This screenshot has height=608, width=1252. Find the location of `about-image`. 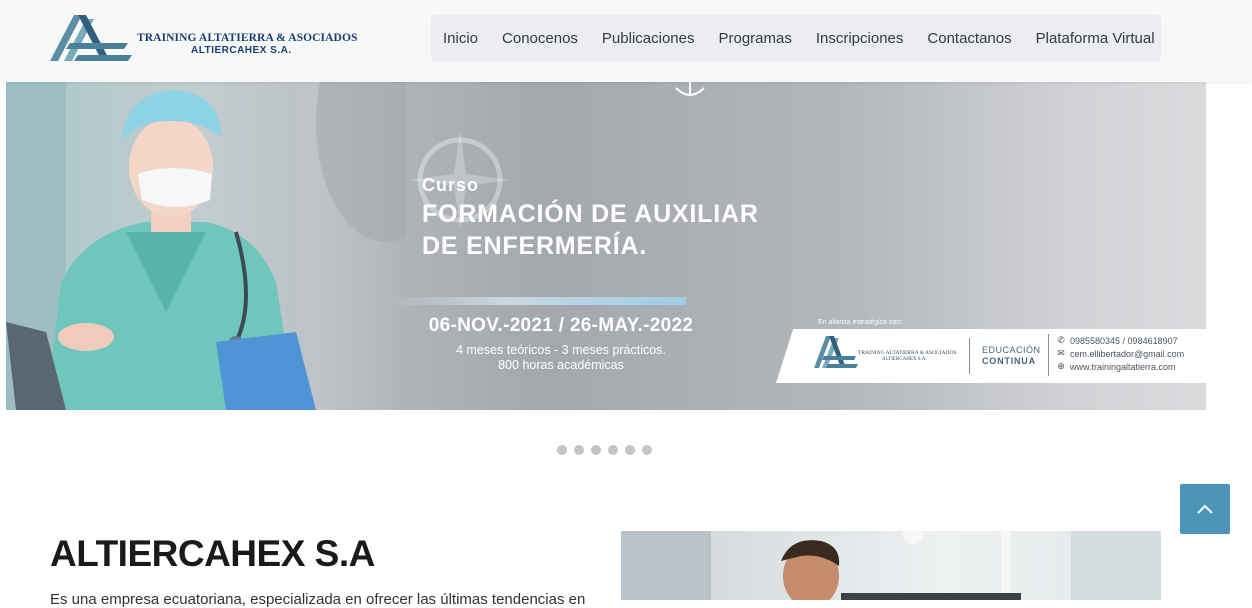

about-image is located at coordinates (891, 565).